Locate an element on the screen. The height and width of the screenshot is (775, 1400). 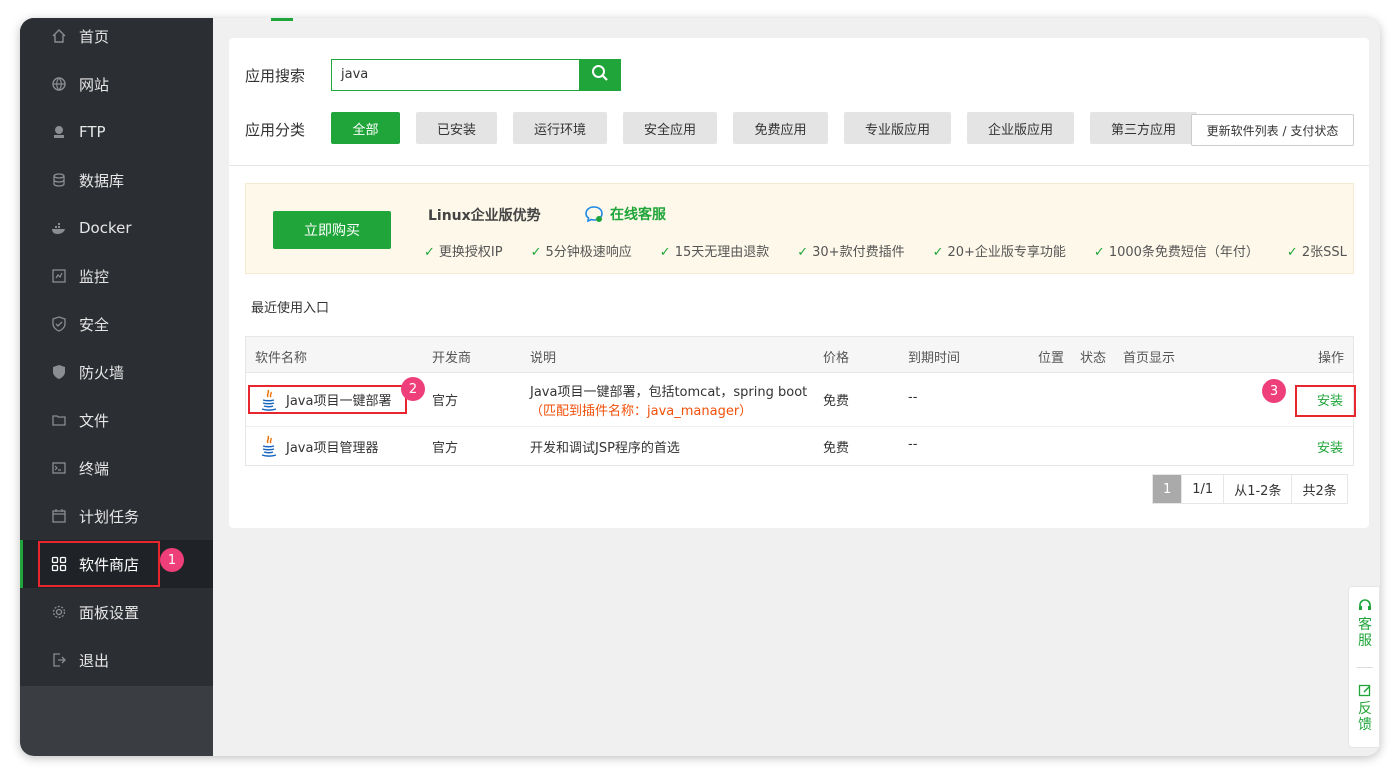
search-input: java is located at coordinates (455, 75).